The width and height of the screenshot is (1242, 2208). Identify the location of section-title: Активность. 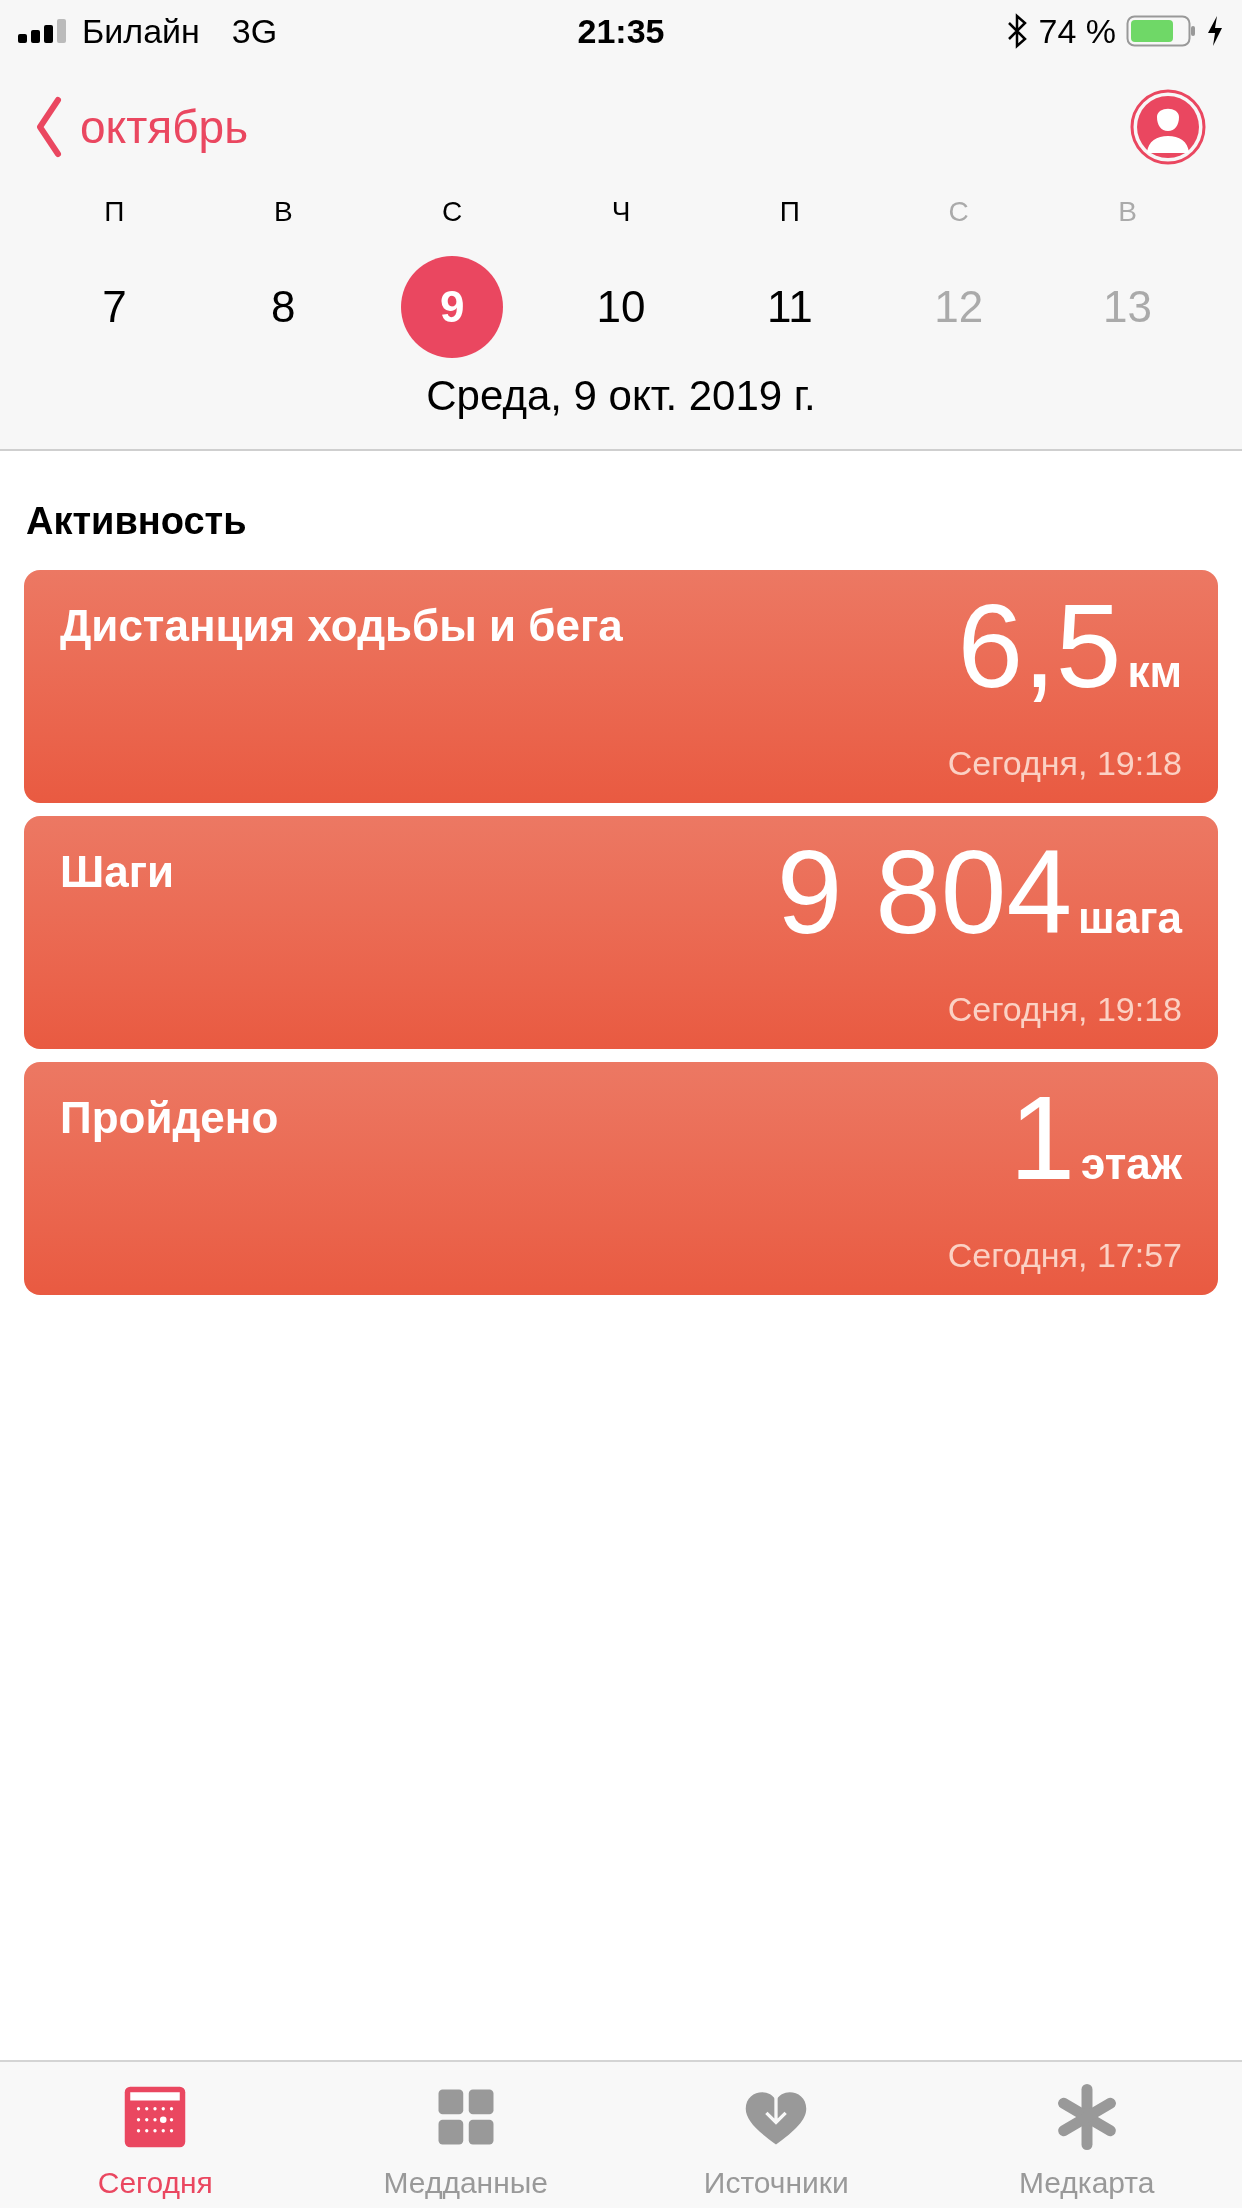
(136, 521).